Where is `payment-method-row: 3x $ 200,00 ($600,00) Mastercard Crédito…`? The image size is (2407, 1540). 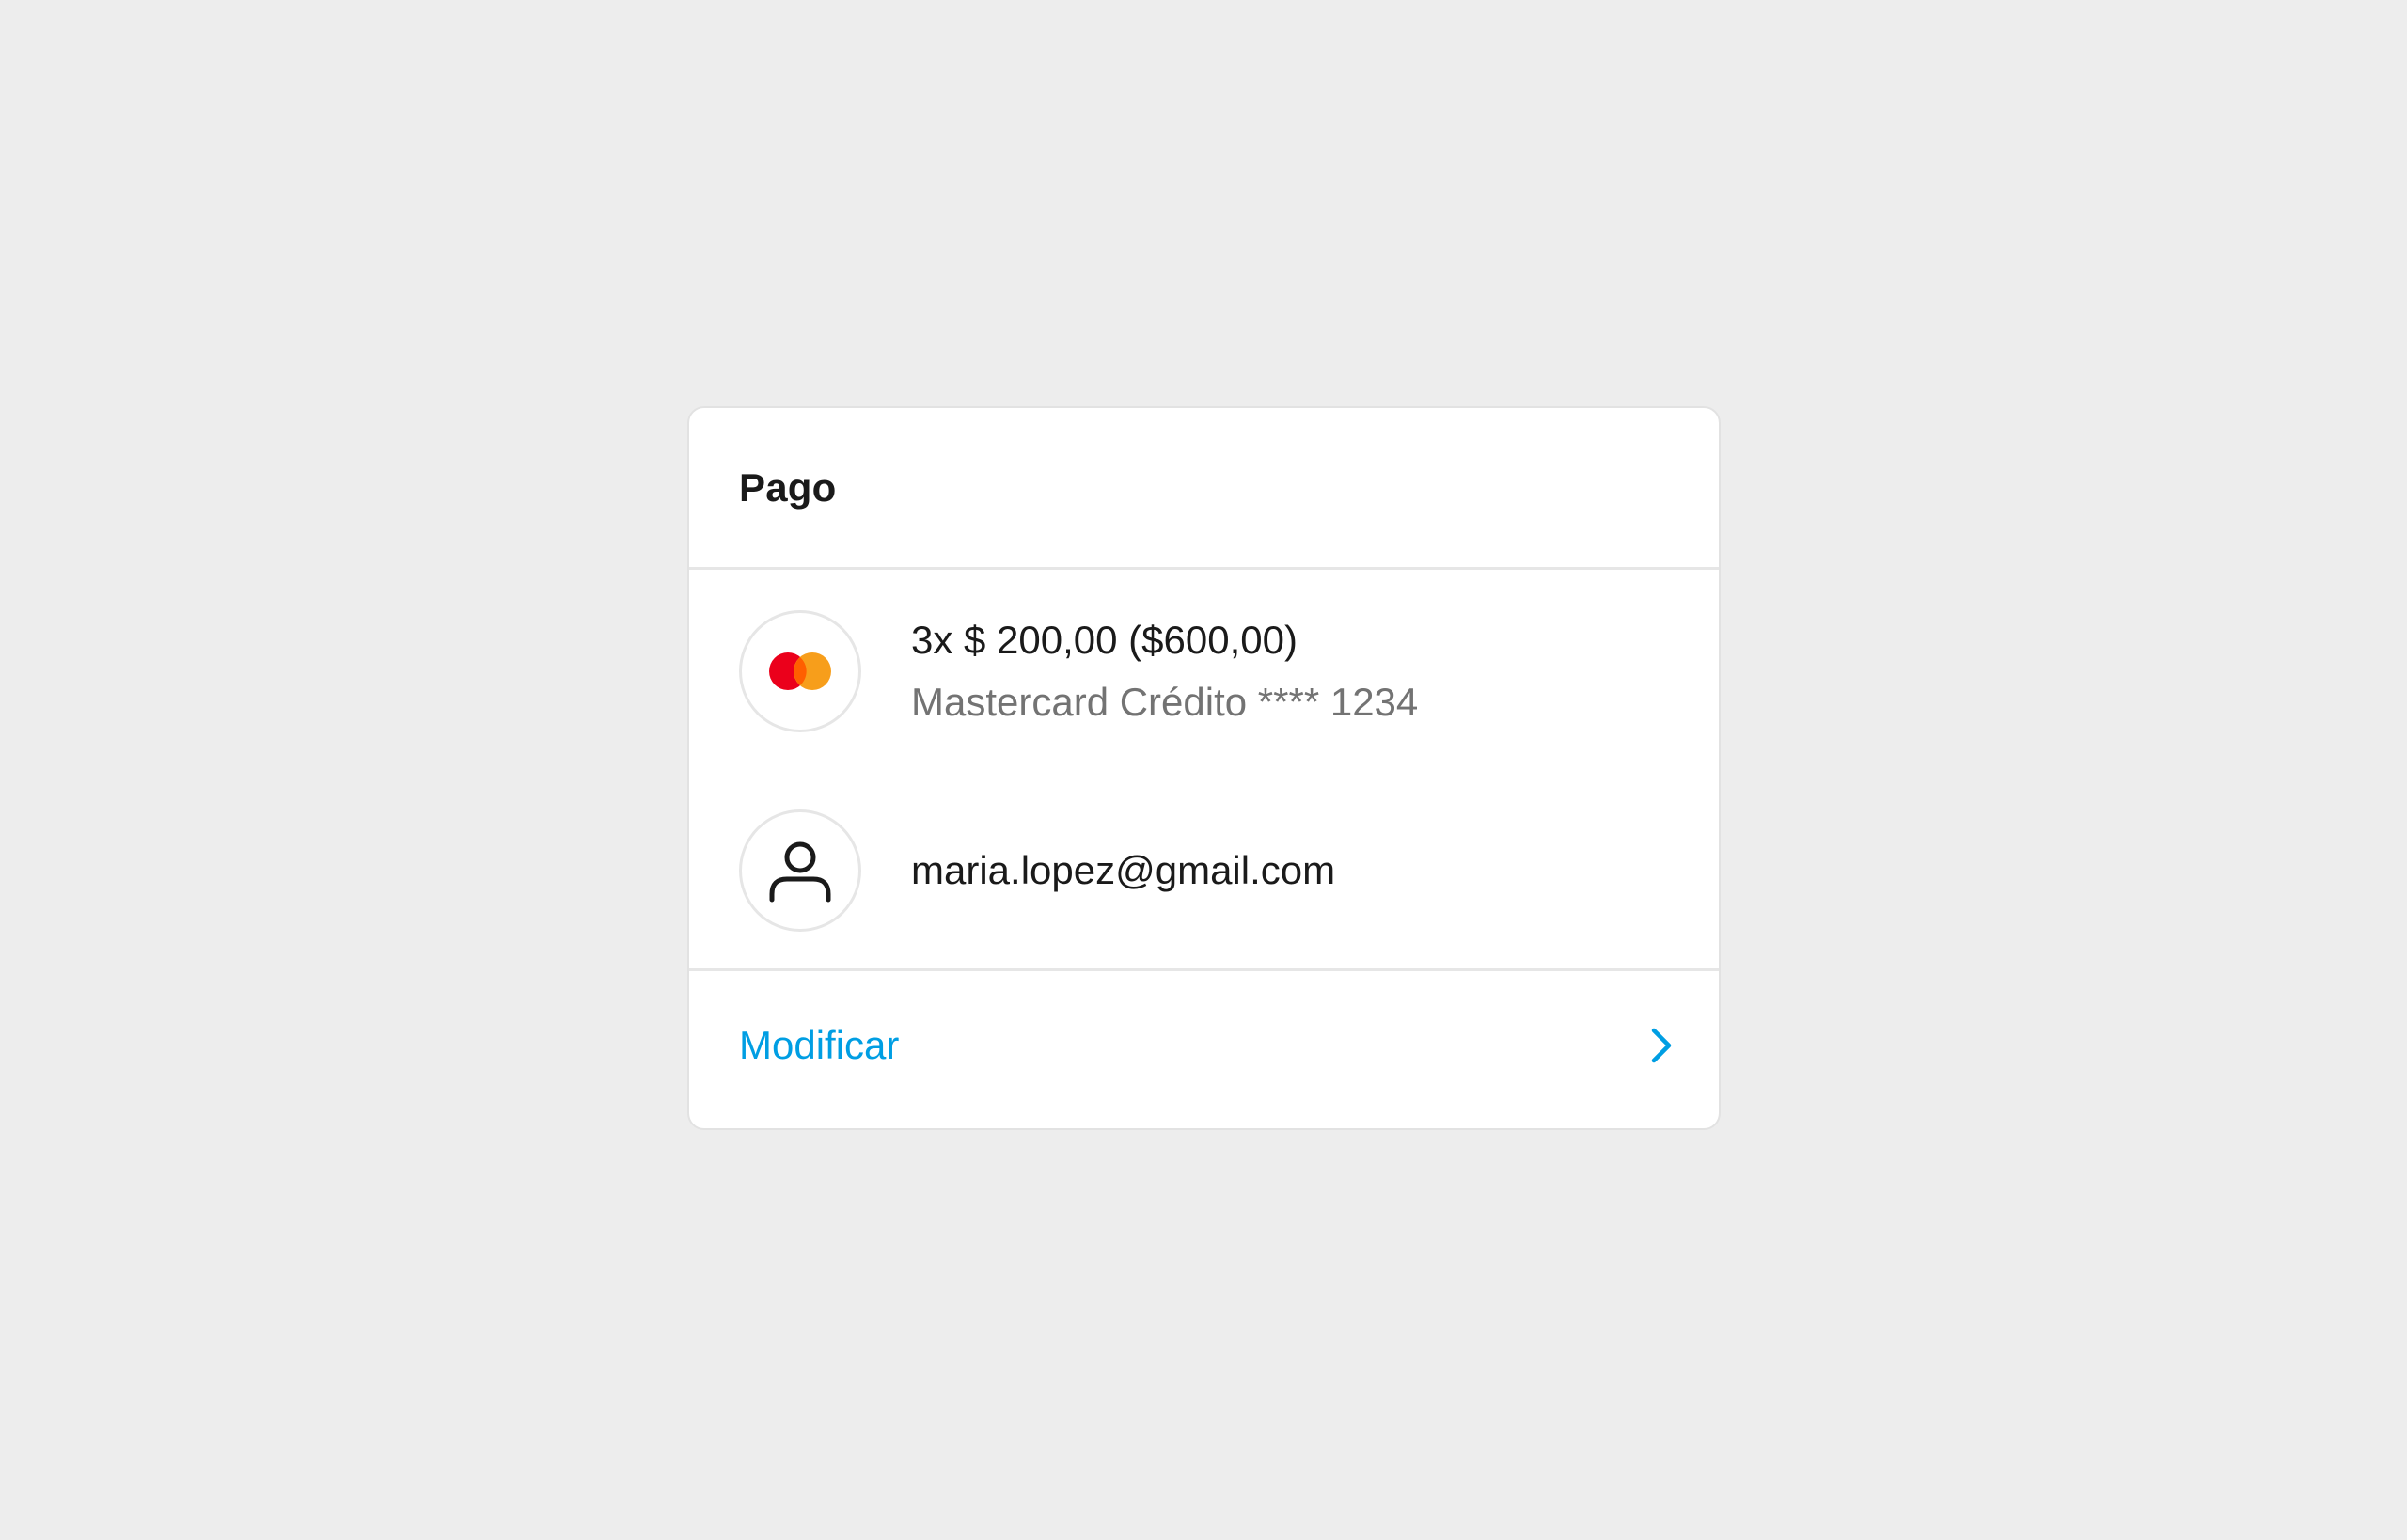
payment-method-row: 3x $ 200,00 ($600,00) Mastercard Crédito… is located at coordinates (1204, 671).